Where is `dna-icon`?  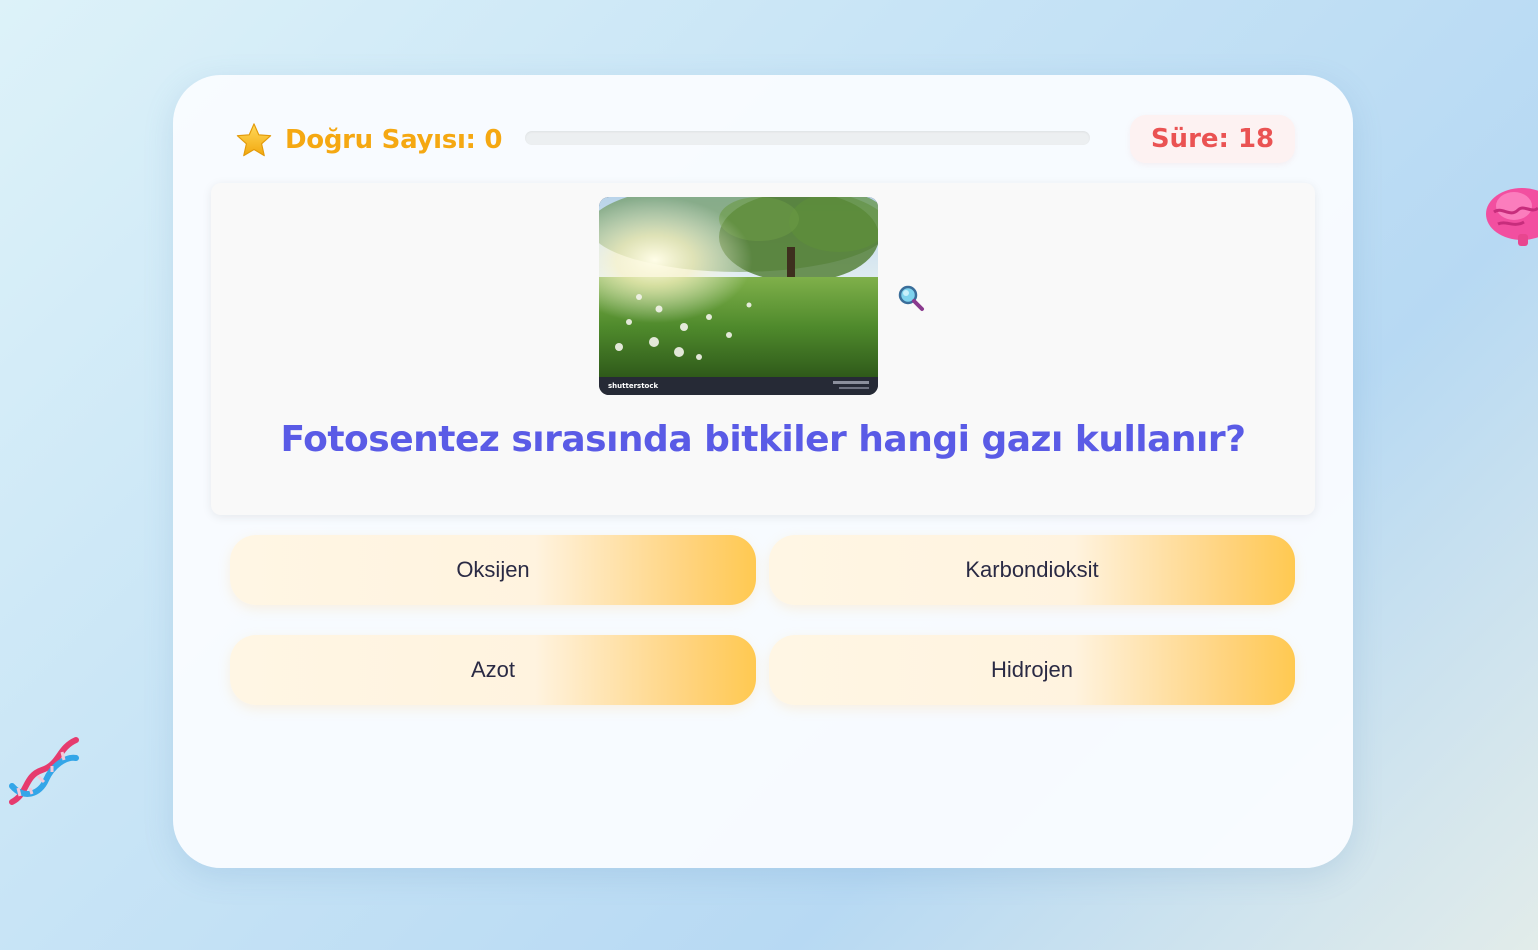
dna-icon is located at coordinates (44, 771).